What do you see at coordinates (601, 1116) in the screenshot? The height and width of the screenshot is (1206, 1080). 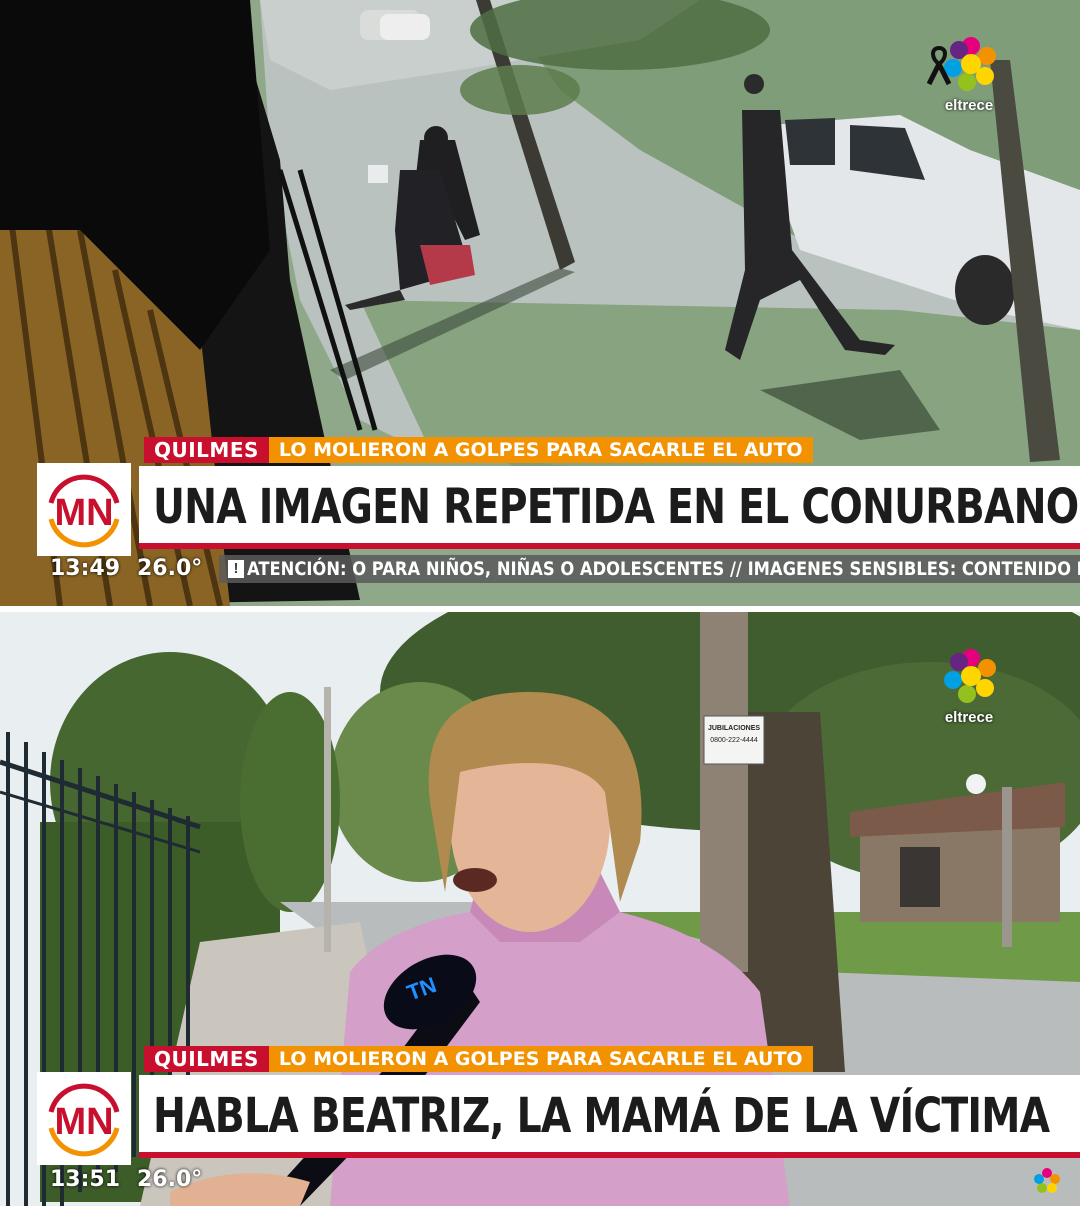 I see `headline-text: HABLA BEATRIZ, LA MAMÁ DE LA VÍCTIMA` at bounding box center [601, 1116].